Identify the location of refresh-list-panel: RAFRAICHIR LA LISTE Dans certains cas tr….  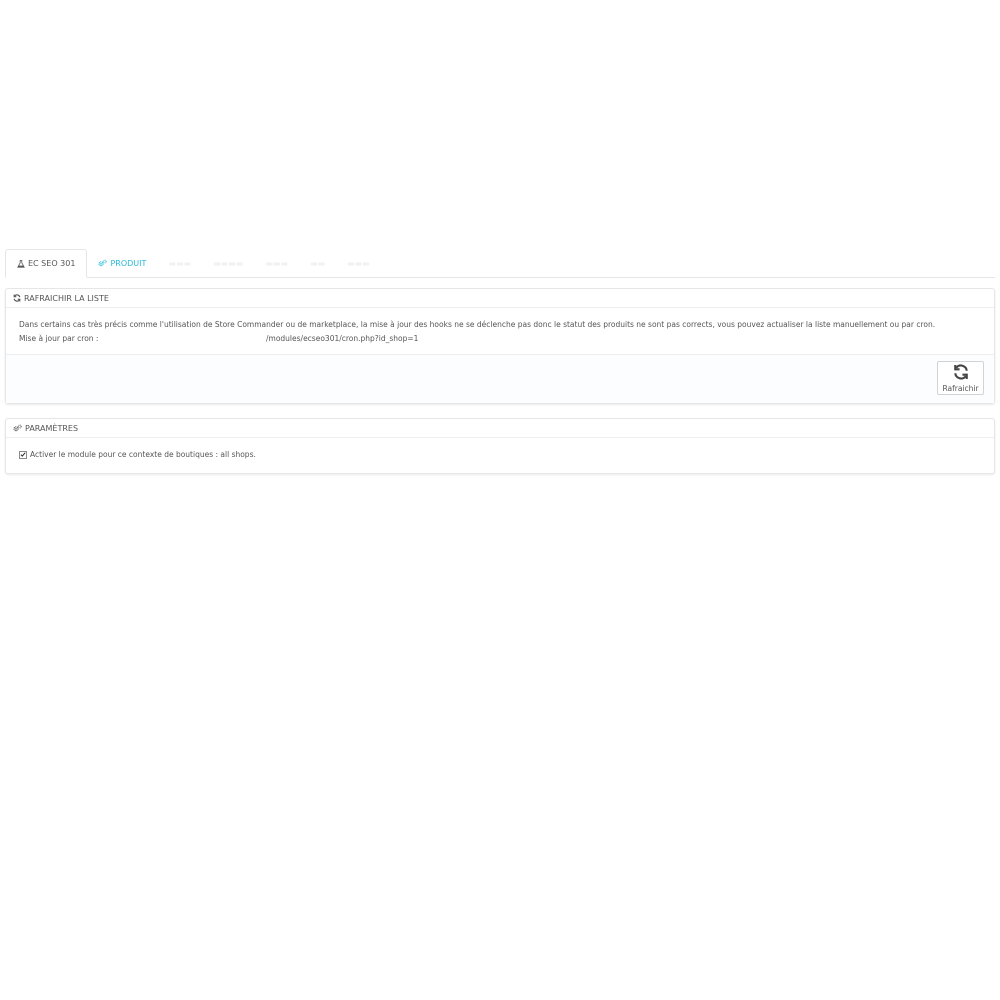
(500, 346).